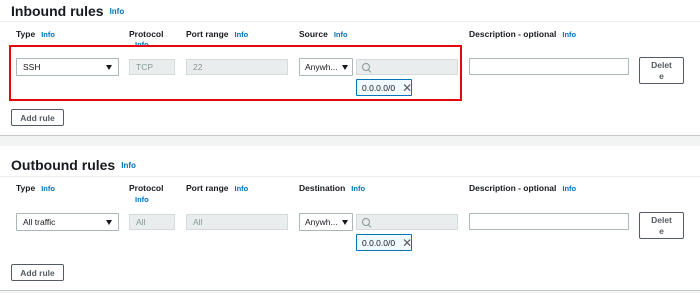 This screenshot has width=700, height=293. I want to click on outbound-col-destination: Destination Info, so click(332, 188).